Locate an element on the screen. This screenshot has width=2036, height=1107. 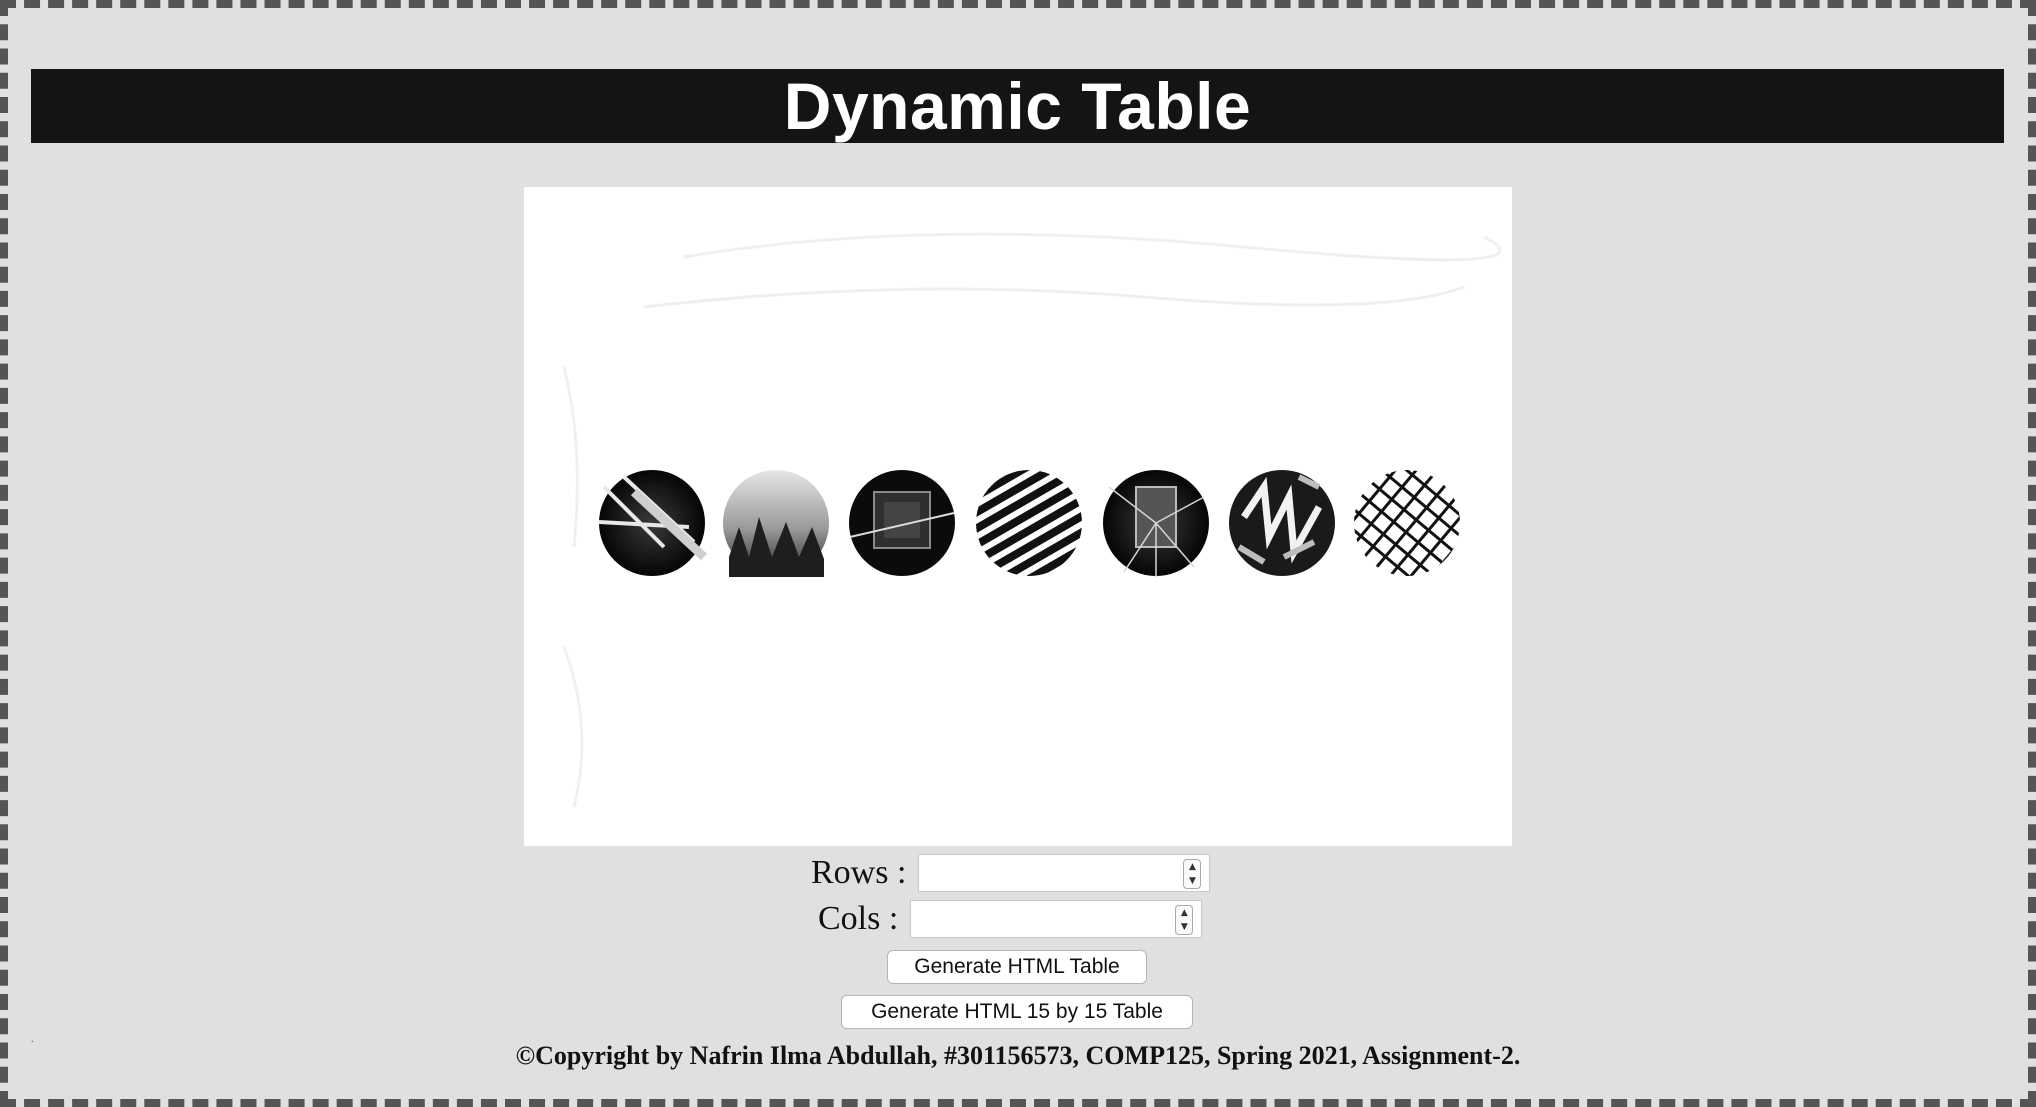
graffiti-circle is located at coordinates (1282, 523).